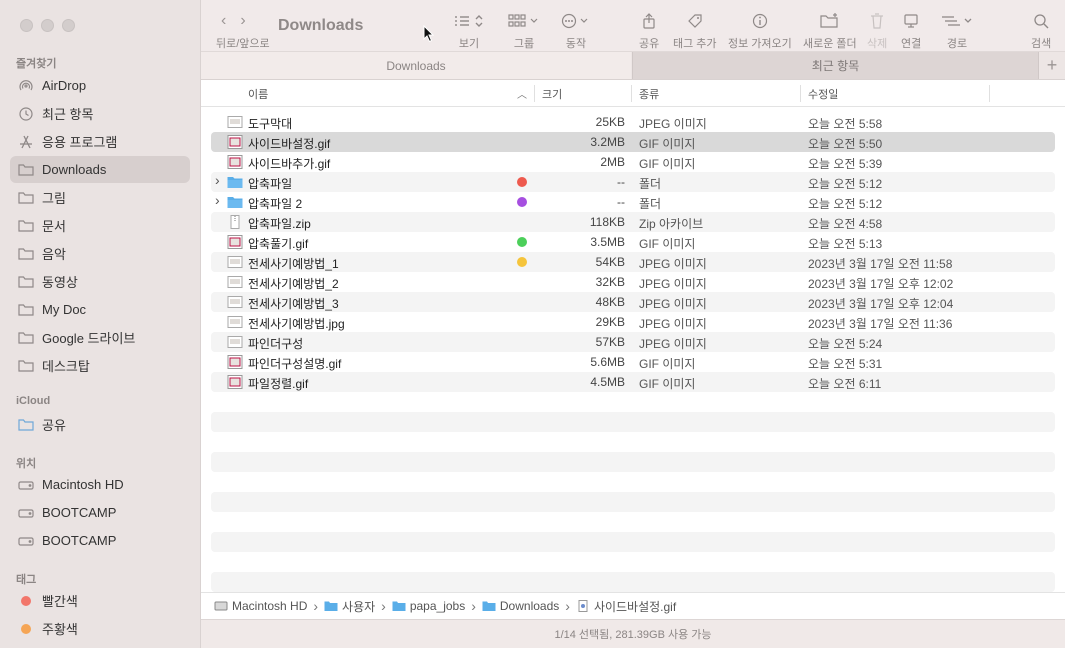 This screenshot has height=648, width=1065. Describe the element at coordinates (258, 94) in the screenshot. I see `column-name: 이름` at that location.